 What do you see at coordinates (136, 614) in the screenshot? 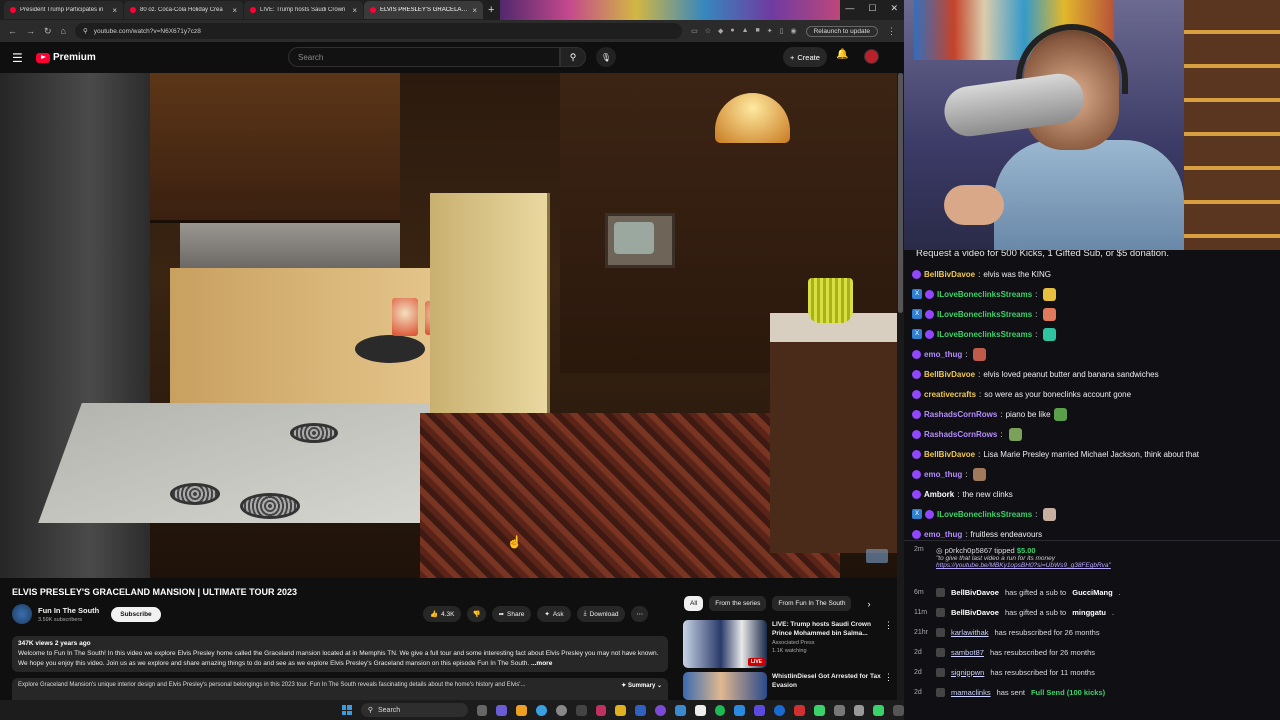
I see `subscribe-button: Subscribe` at bounding box center [136, 614].